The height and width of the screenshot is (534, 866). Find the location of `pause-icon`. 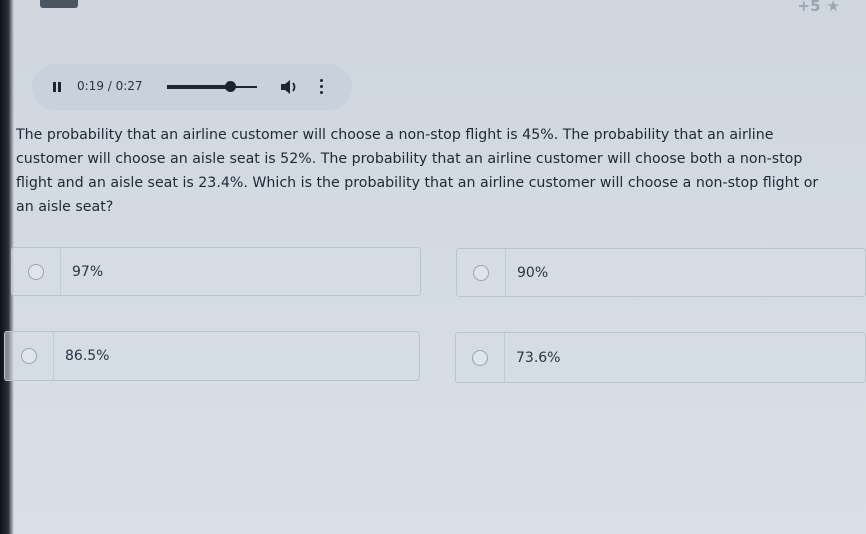

pause-icon is located at coordinates (57, 87).